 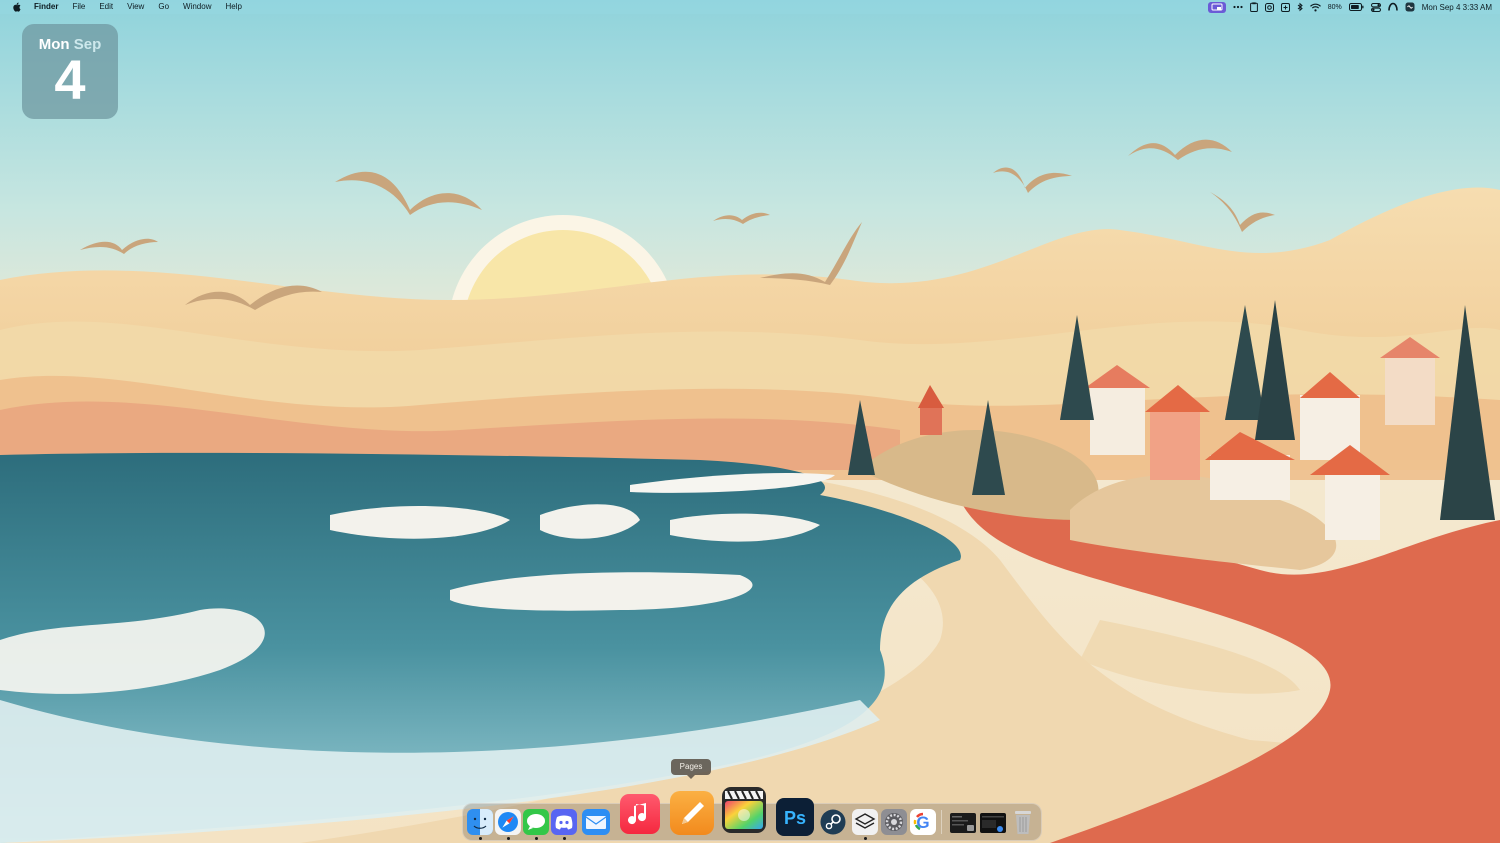 I want to click on battery-icon, so click(x=1356, y=7).